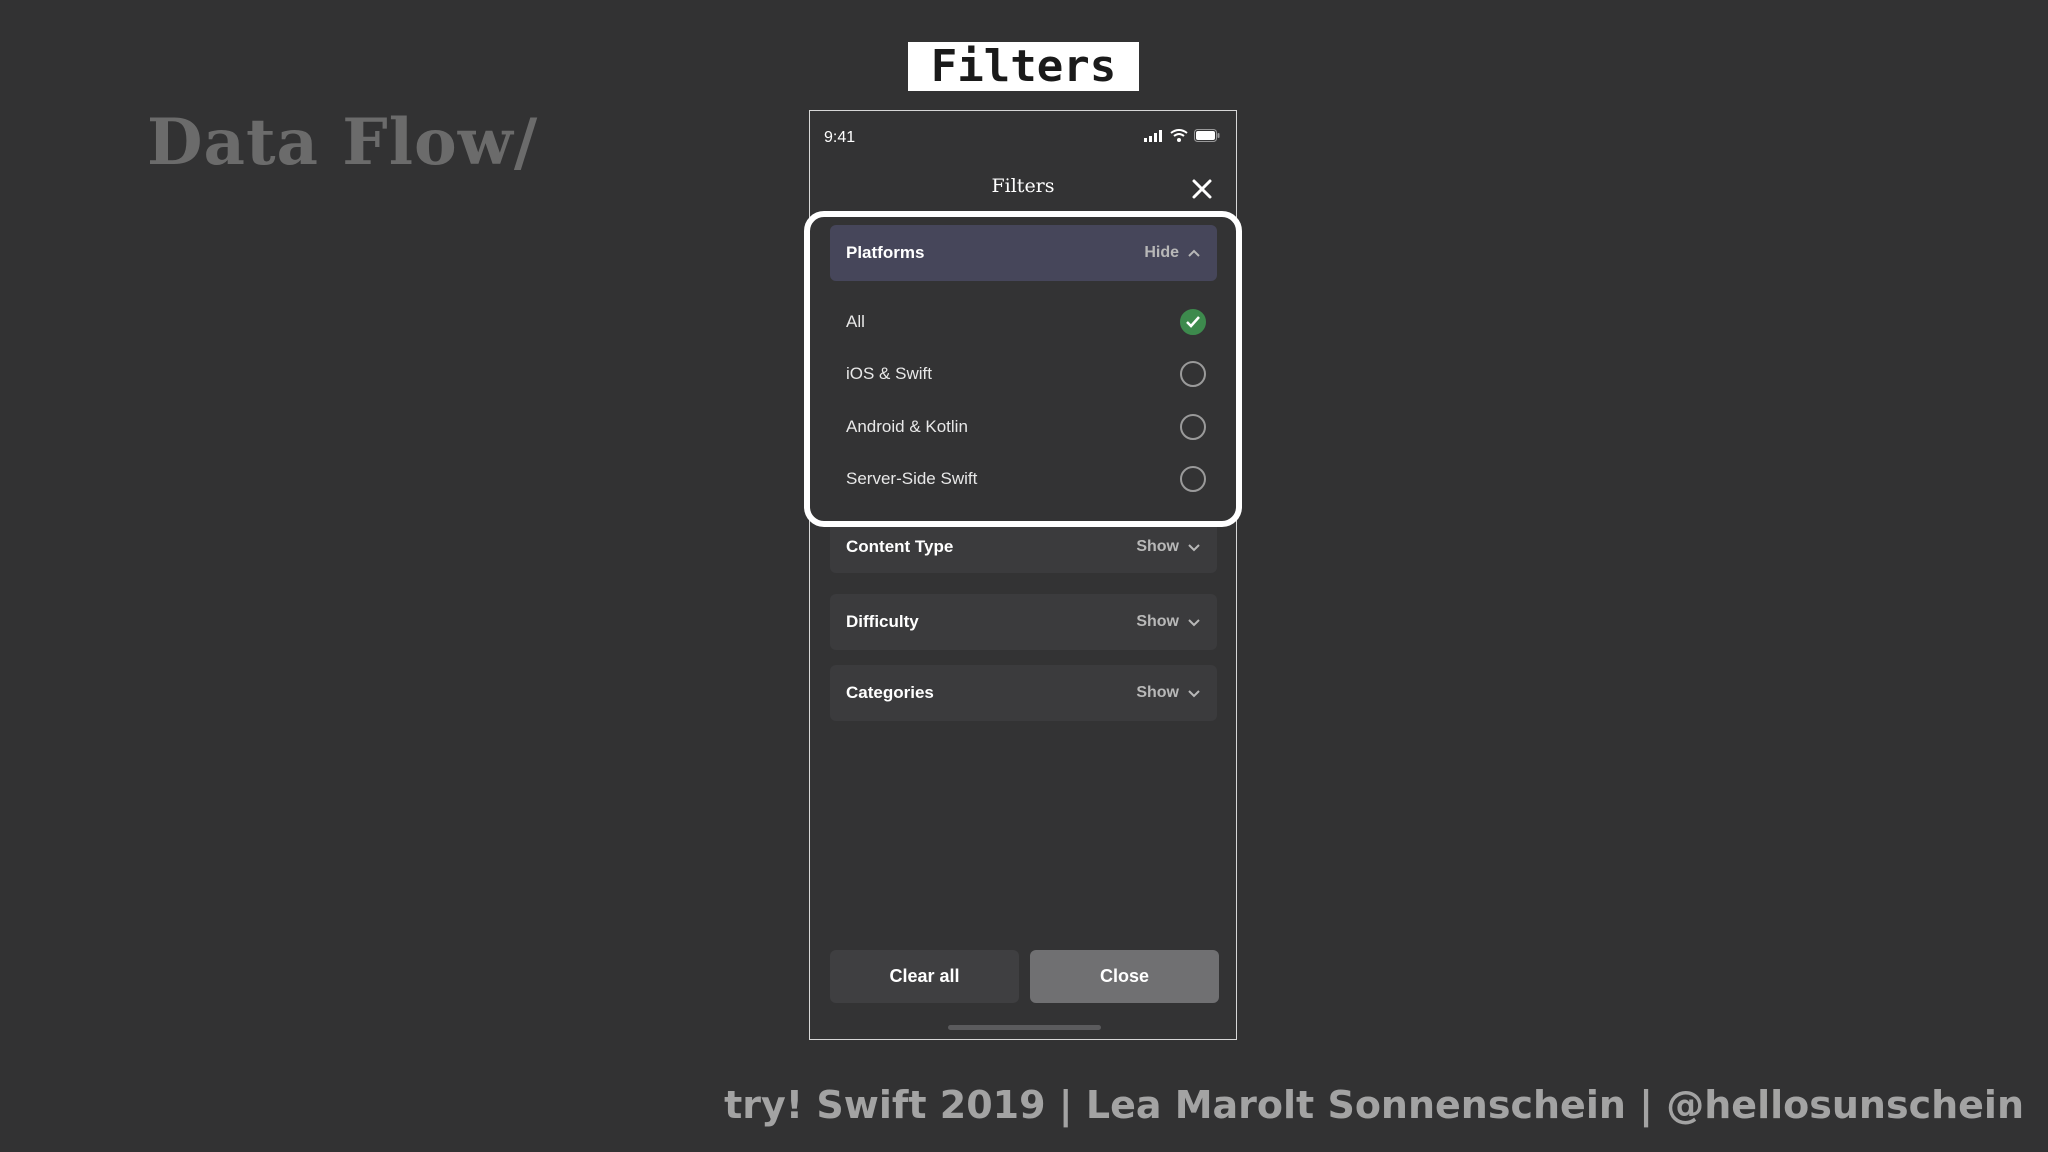 The height and width of the screenshot is (1152, 2048). I want to click on nav-title: Filters, so click(1023, 186).